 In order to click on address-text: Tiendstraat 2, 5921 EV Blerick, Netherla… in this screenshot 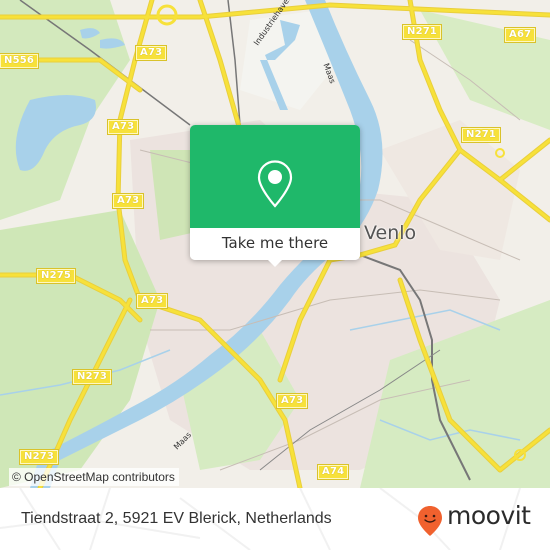, I will do `click(176, 518)`.